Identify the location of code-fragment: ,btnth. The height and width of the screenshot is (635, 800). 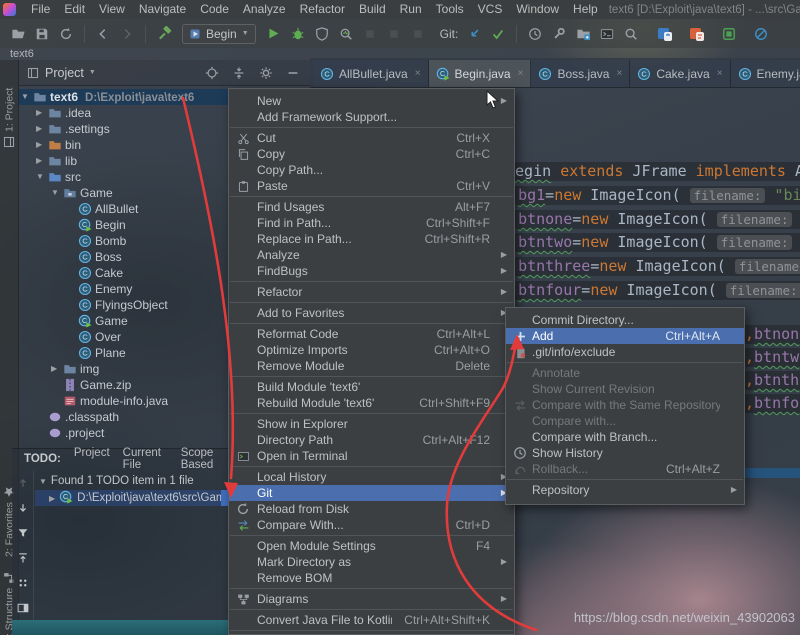
(771, 380).